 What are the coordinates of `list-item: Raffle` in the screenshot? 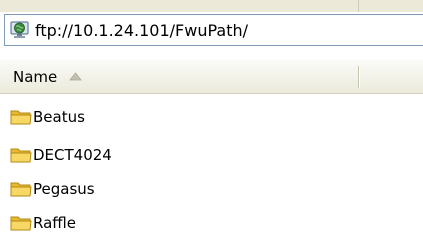 It's located at (43, 223).